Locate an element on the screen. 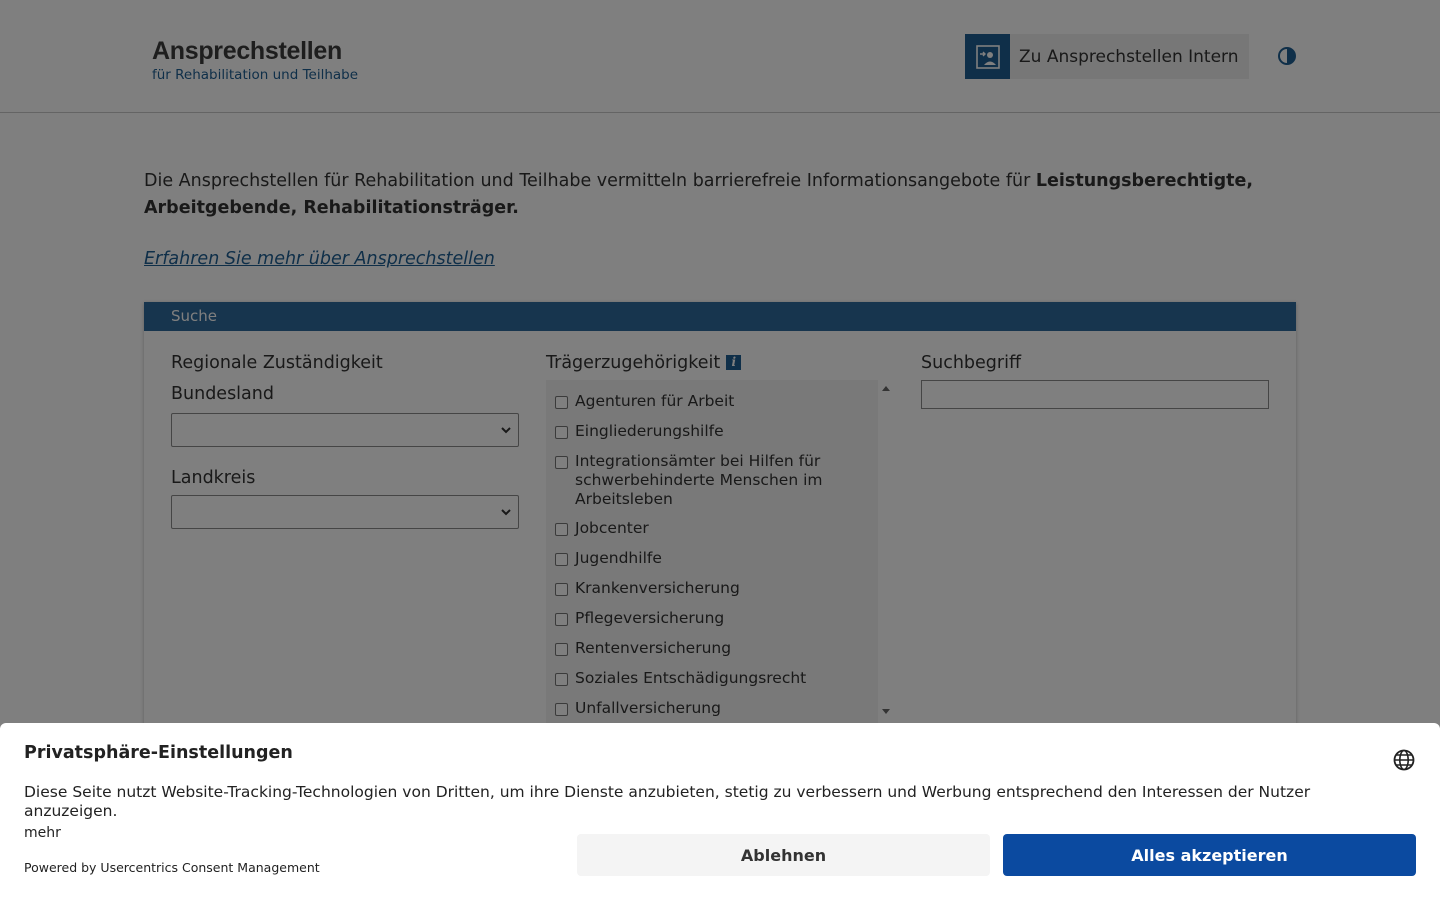 The image size is (1440, 900). consent-title: Privatsphäre-Einstellungen is located at coordinates (158, 753).